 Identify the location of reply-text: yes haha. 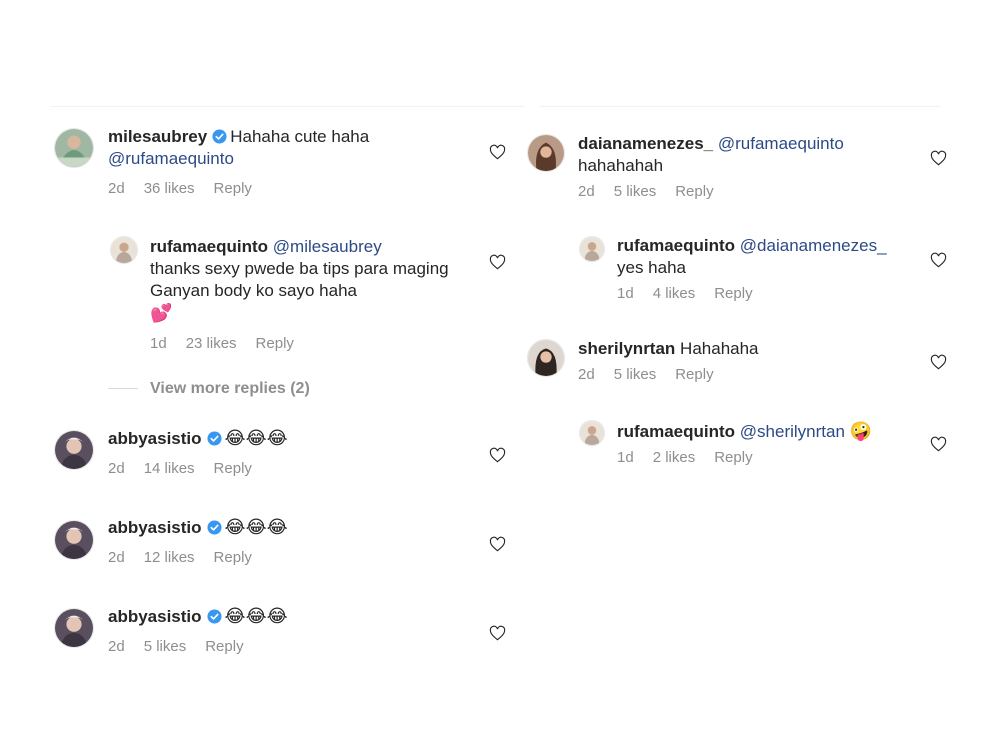
(651, 267).